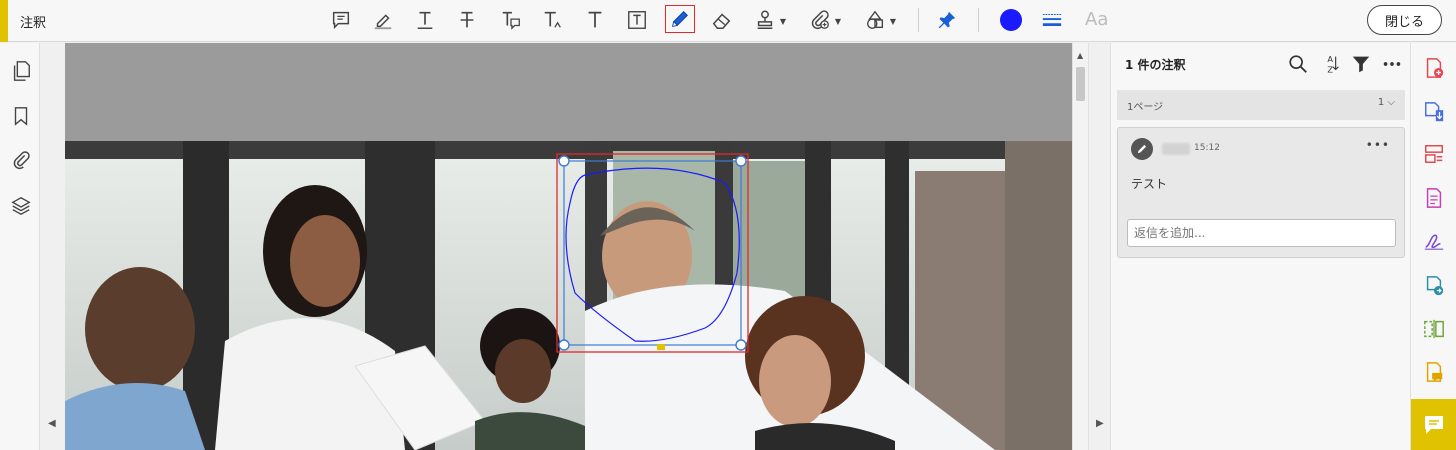  I want to click on attachment-icon, so click(21, 160).